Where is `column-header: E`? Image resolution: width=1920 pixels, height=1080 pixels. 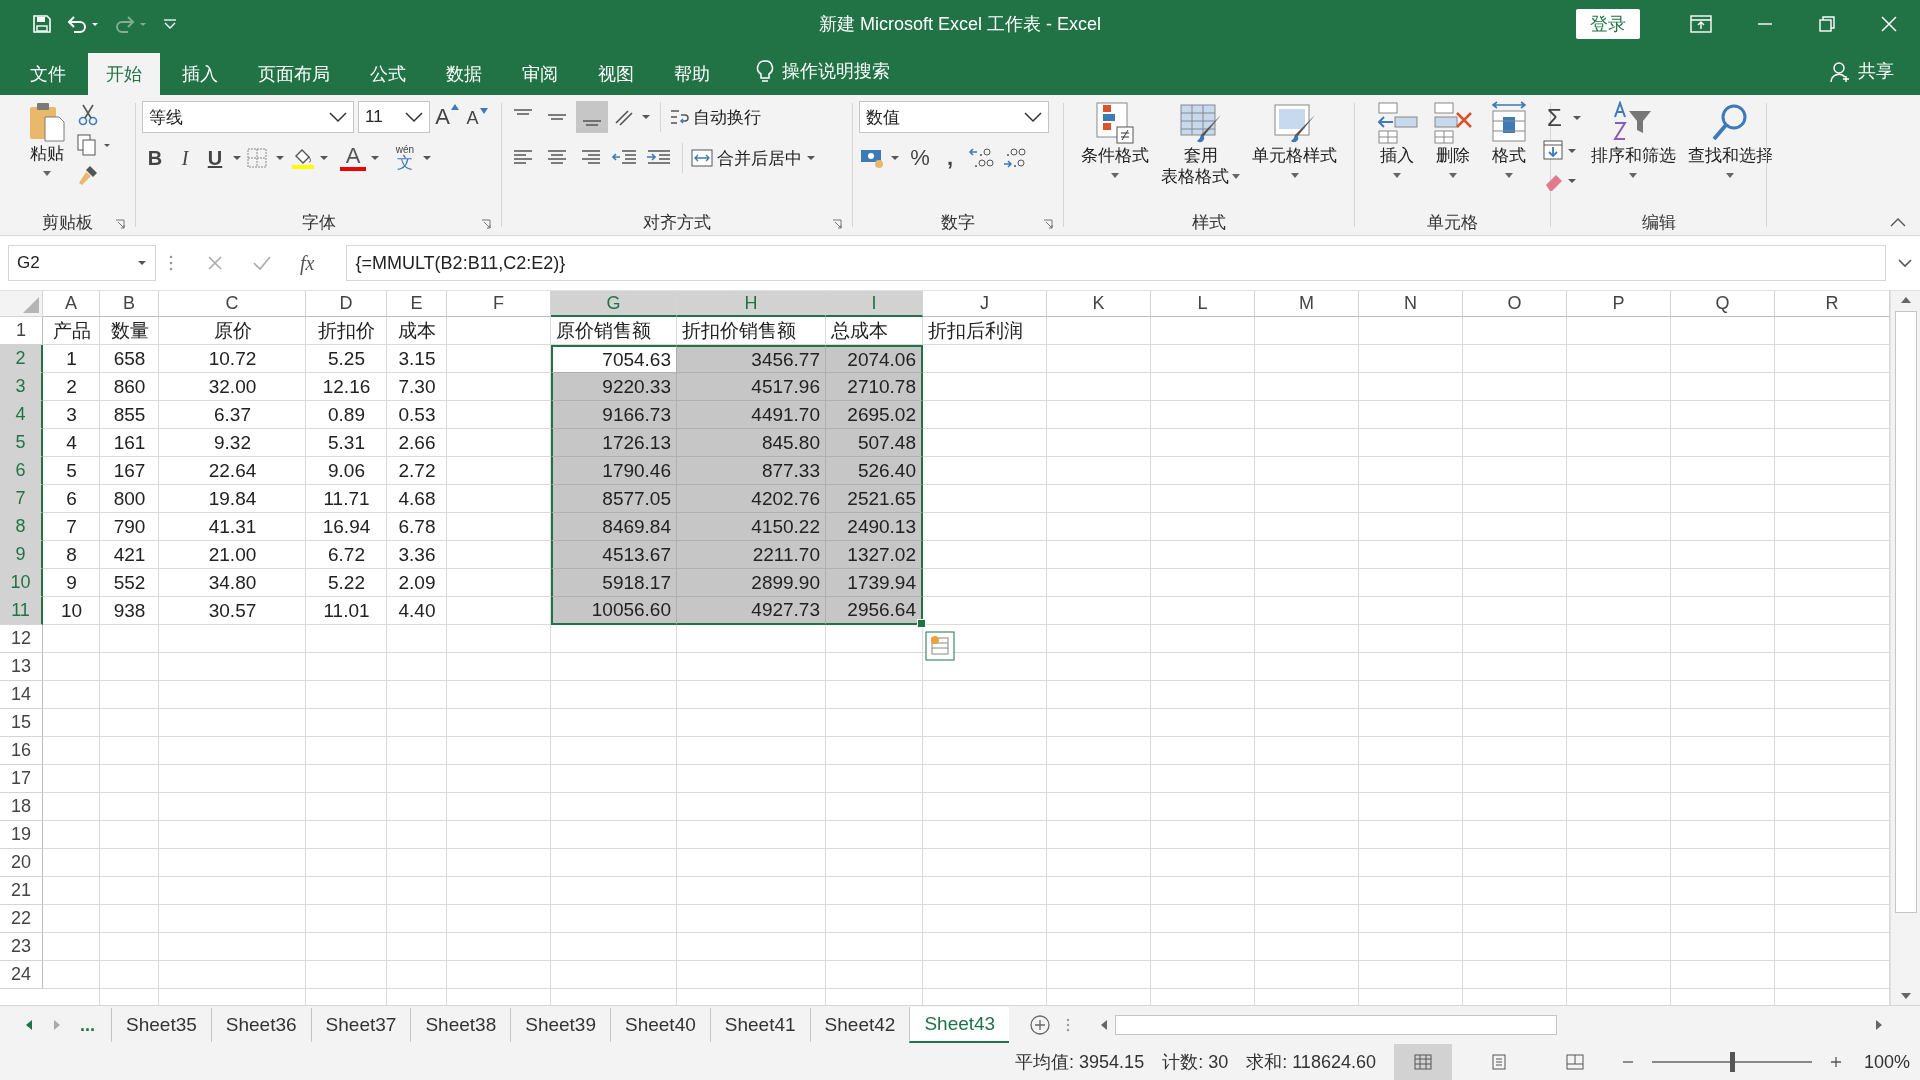
column-header: E is located at coordinates (417, 304).